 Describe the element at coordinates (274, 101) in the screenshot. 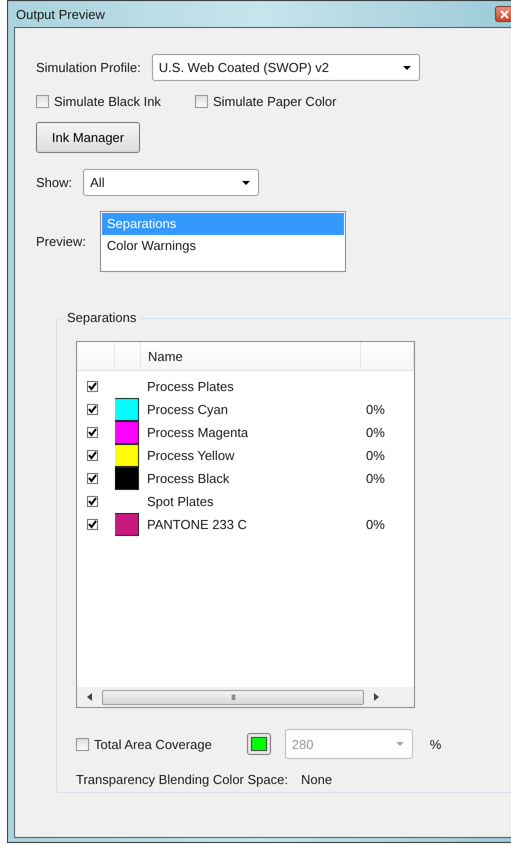

I see `checkbox-label: Simulate Paper Color` at that location.